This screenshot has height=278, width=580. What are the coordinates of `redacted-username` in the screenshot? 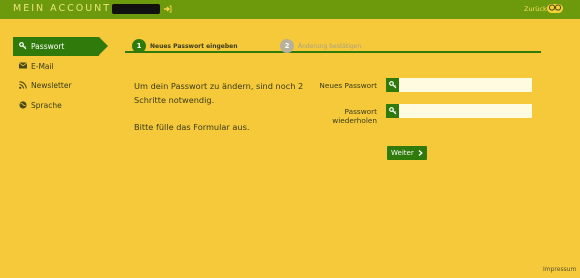 It's located at (136, 9).